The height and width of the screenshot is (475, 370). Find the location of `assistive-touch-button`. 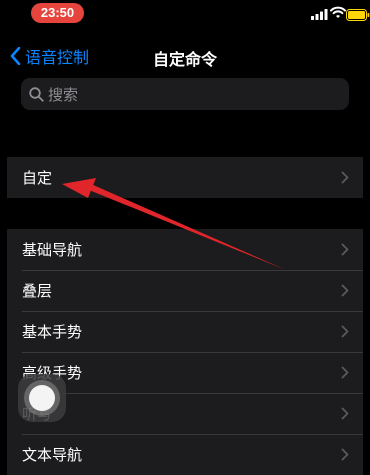

assistive-touch-button is located at coordinates (42, 398).